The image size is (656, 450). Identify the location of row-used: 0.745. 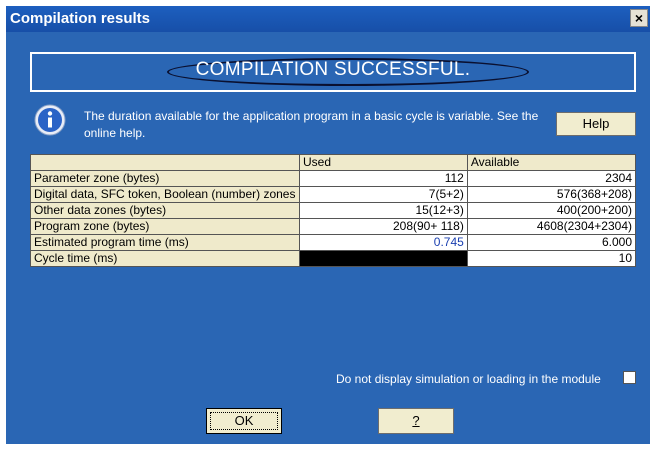
(383, 242).